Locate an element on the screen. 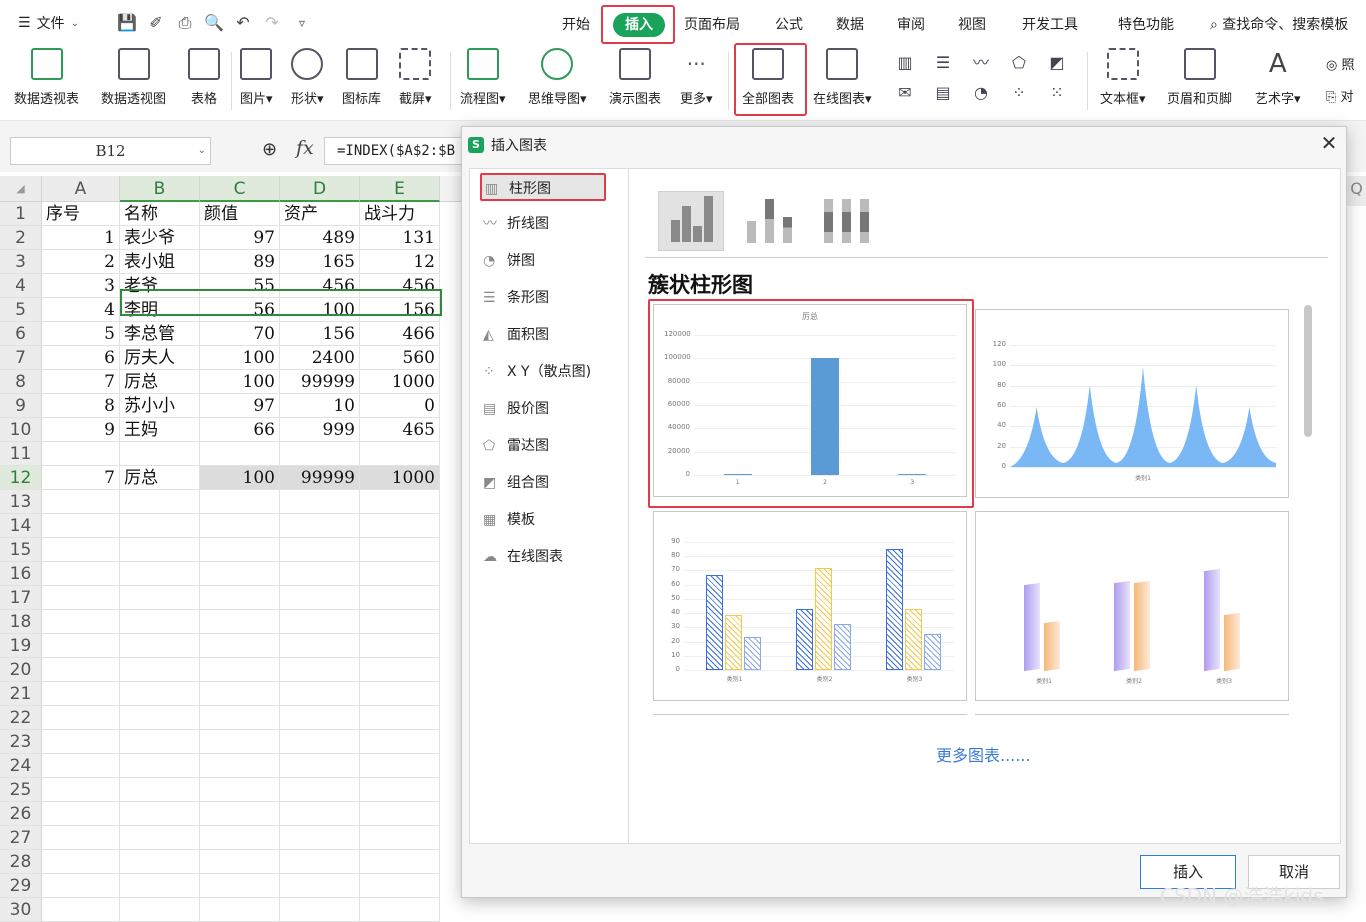 Image resolution: width=1366 pixels, height=922 pixels. file-menu: ☰ 文件 ⌄ is located at coordinates (48, 23).